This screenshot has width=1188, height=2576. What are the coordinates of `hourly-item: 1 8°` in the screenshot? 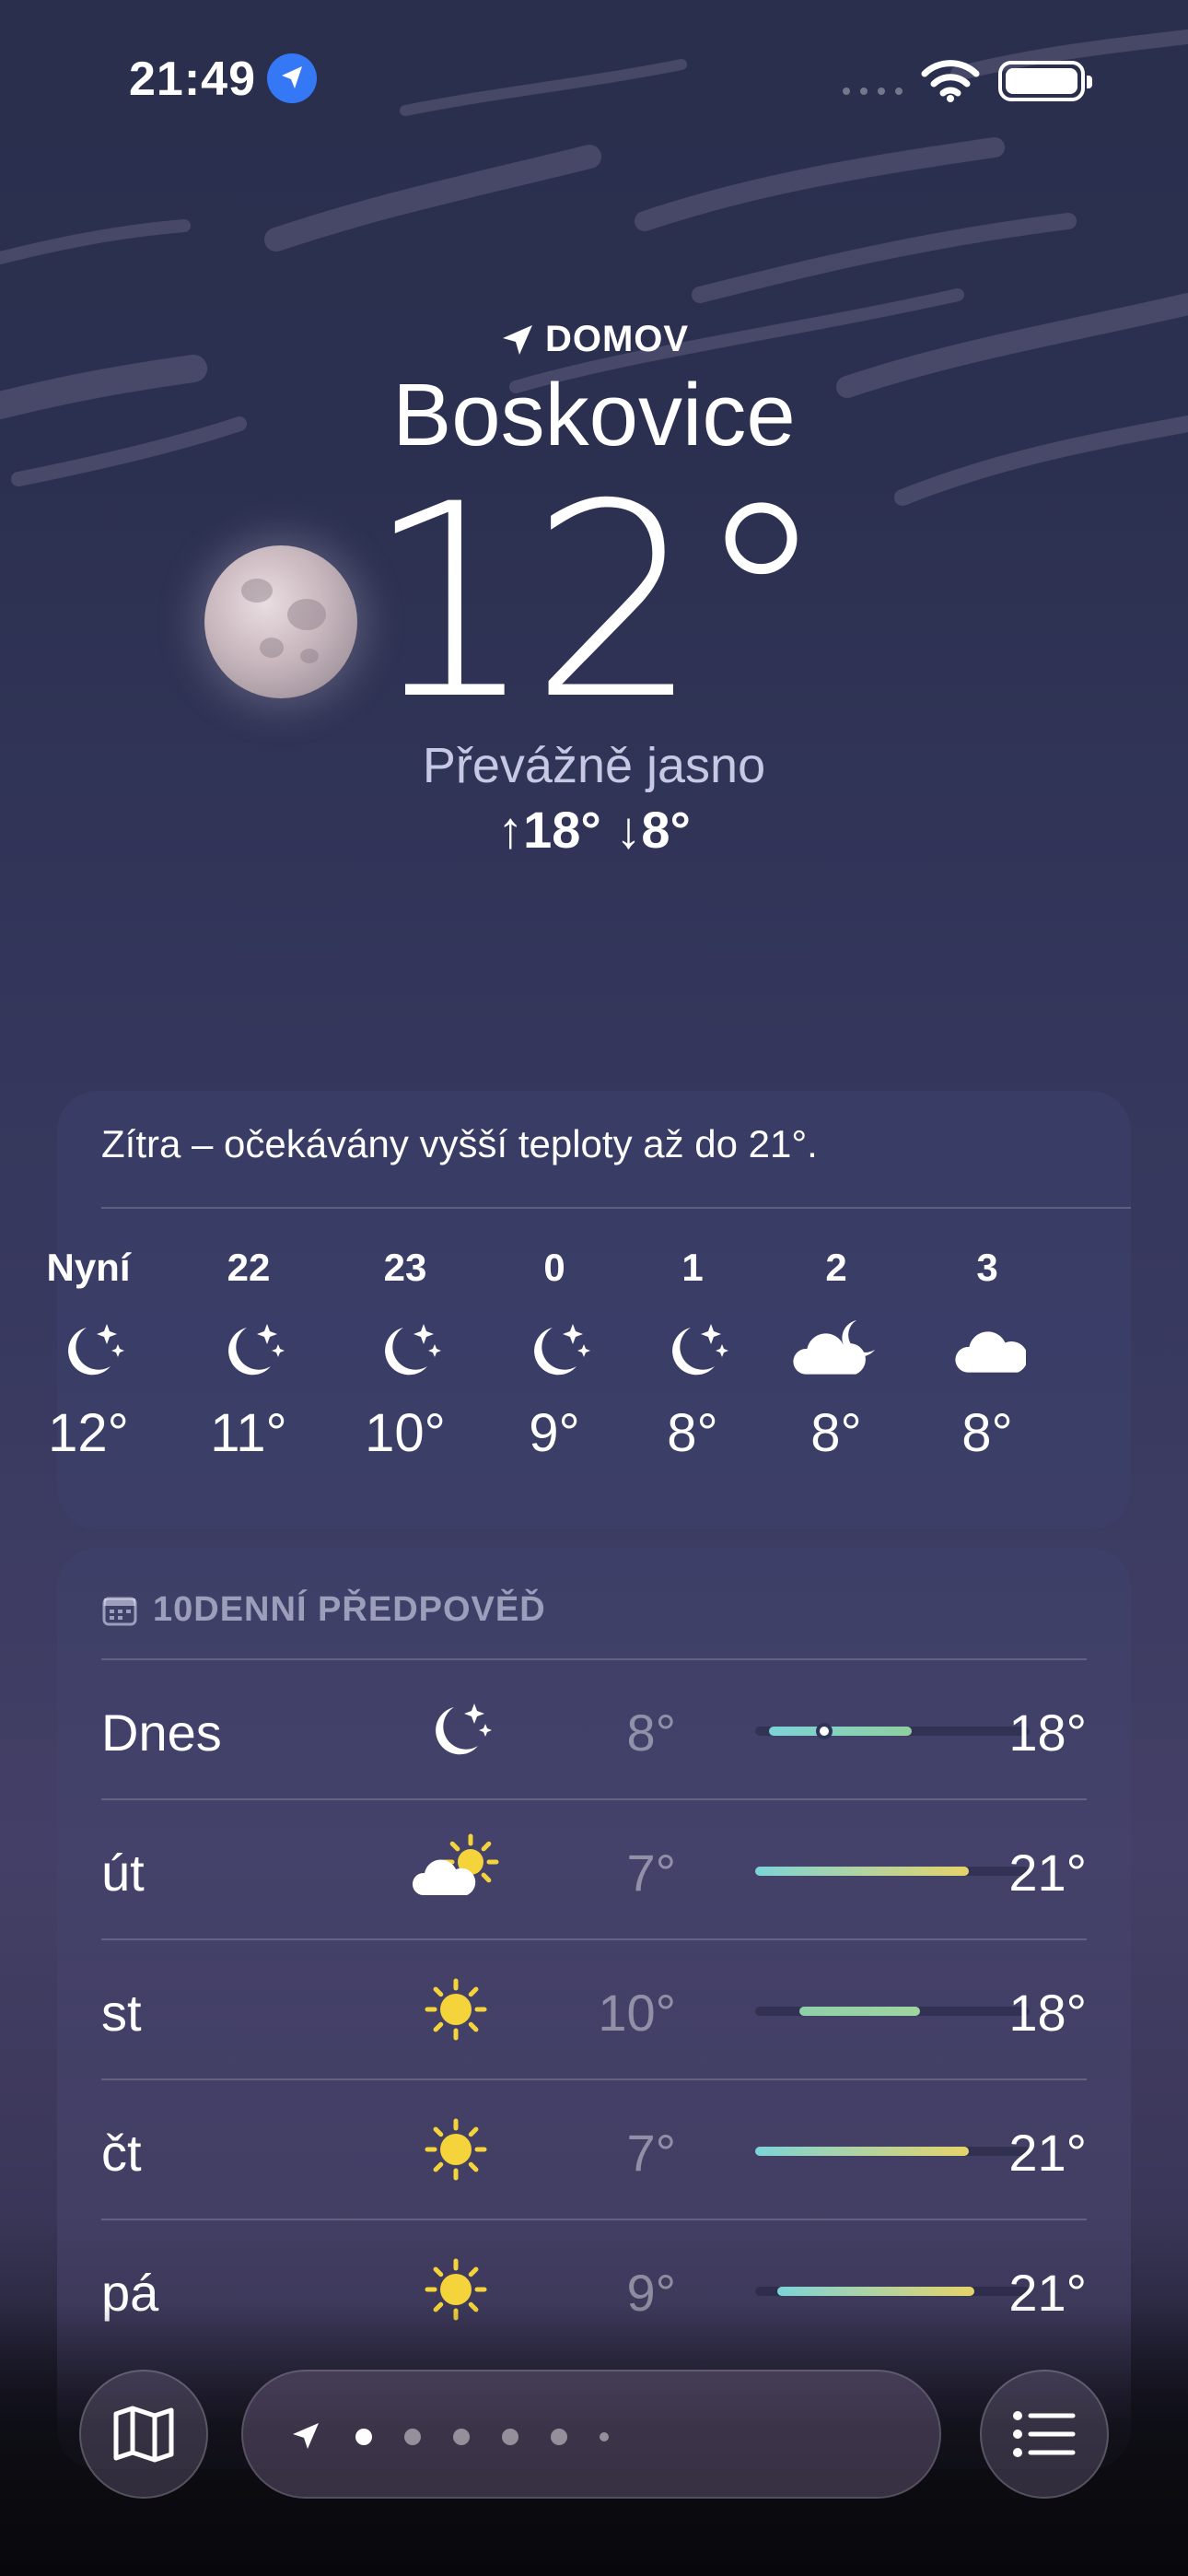 It's located at (692, 1355).